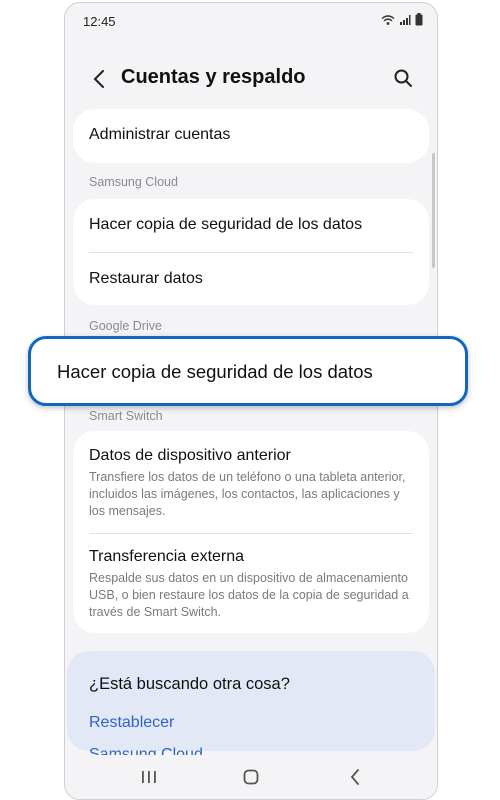 The height and width of the screenshot is (800, 500). I want to click on google-drive-backup-label: Hacer copia de seguridad de los datos, so click(215, 371).